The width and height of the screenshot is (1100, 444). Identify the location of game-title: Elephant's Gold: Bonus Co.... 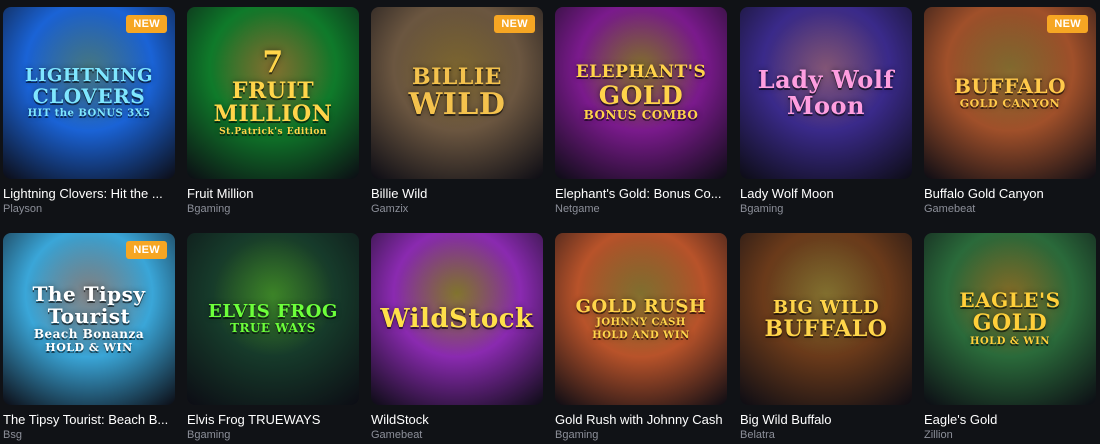
(641, 193).